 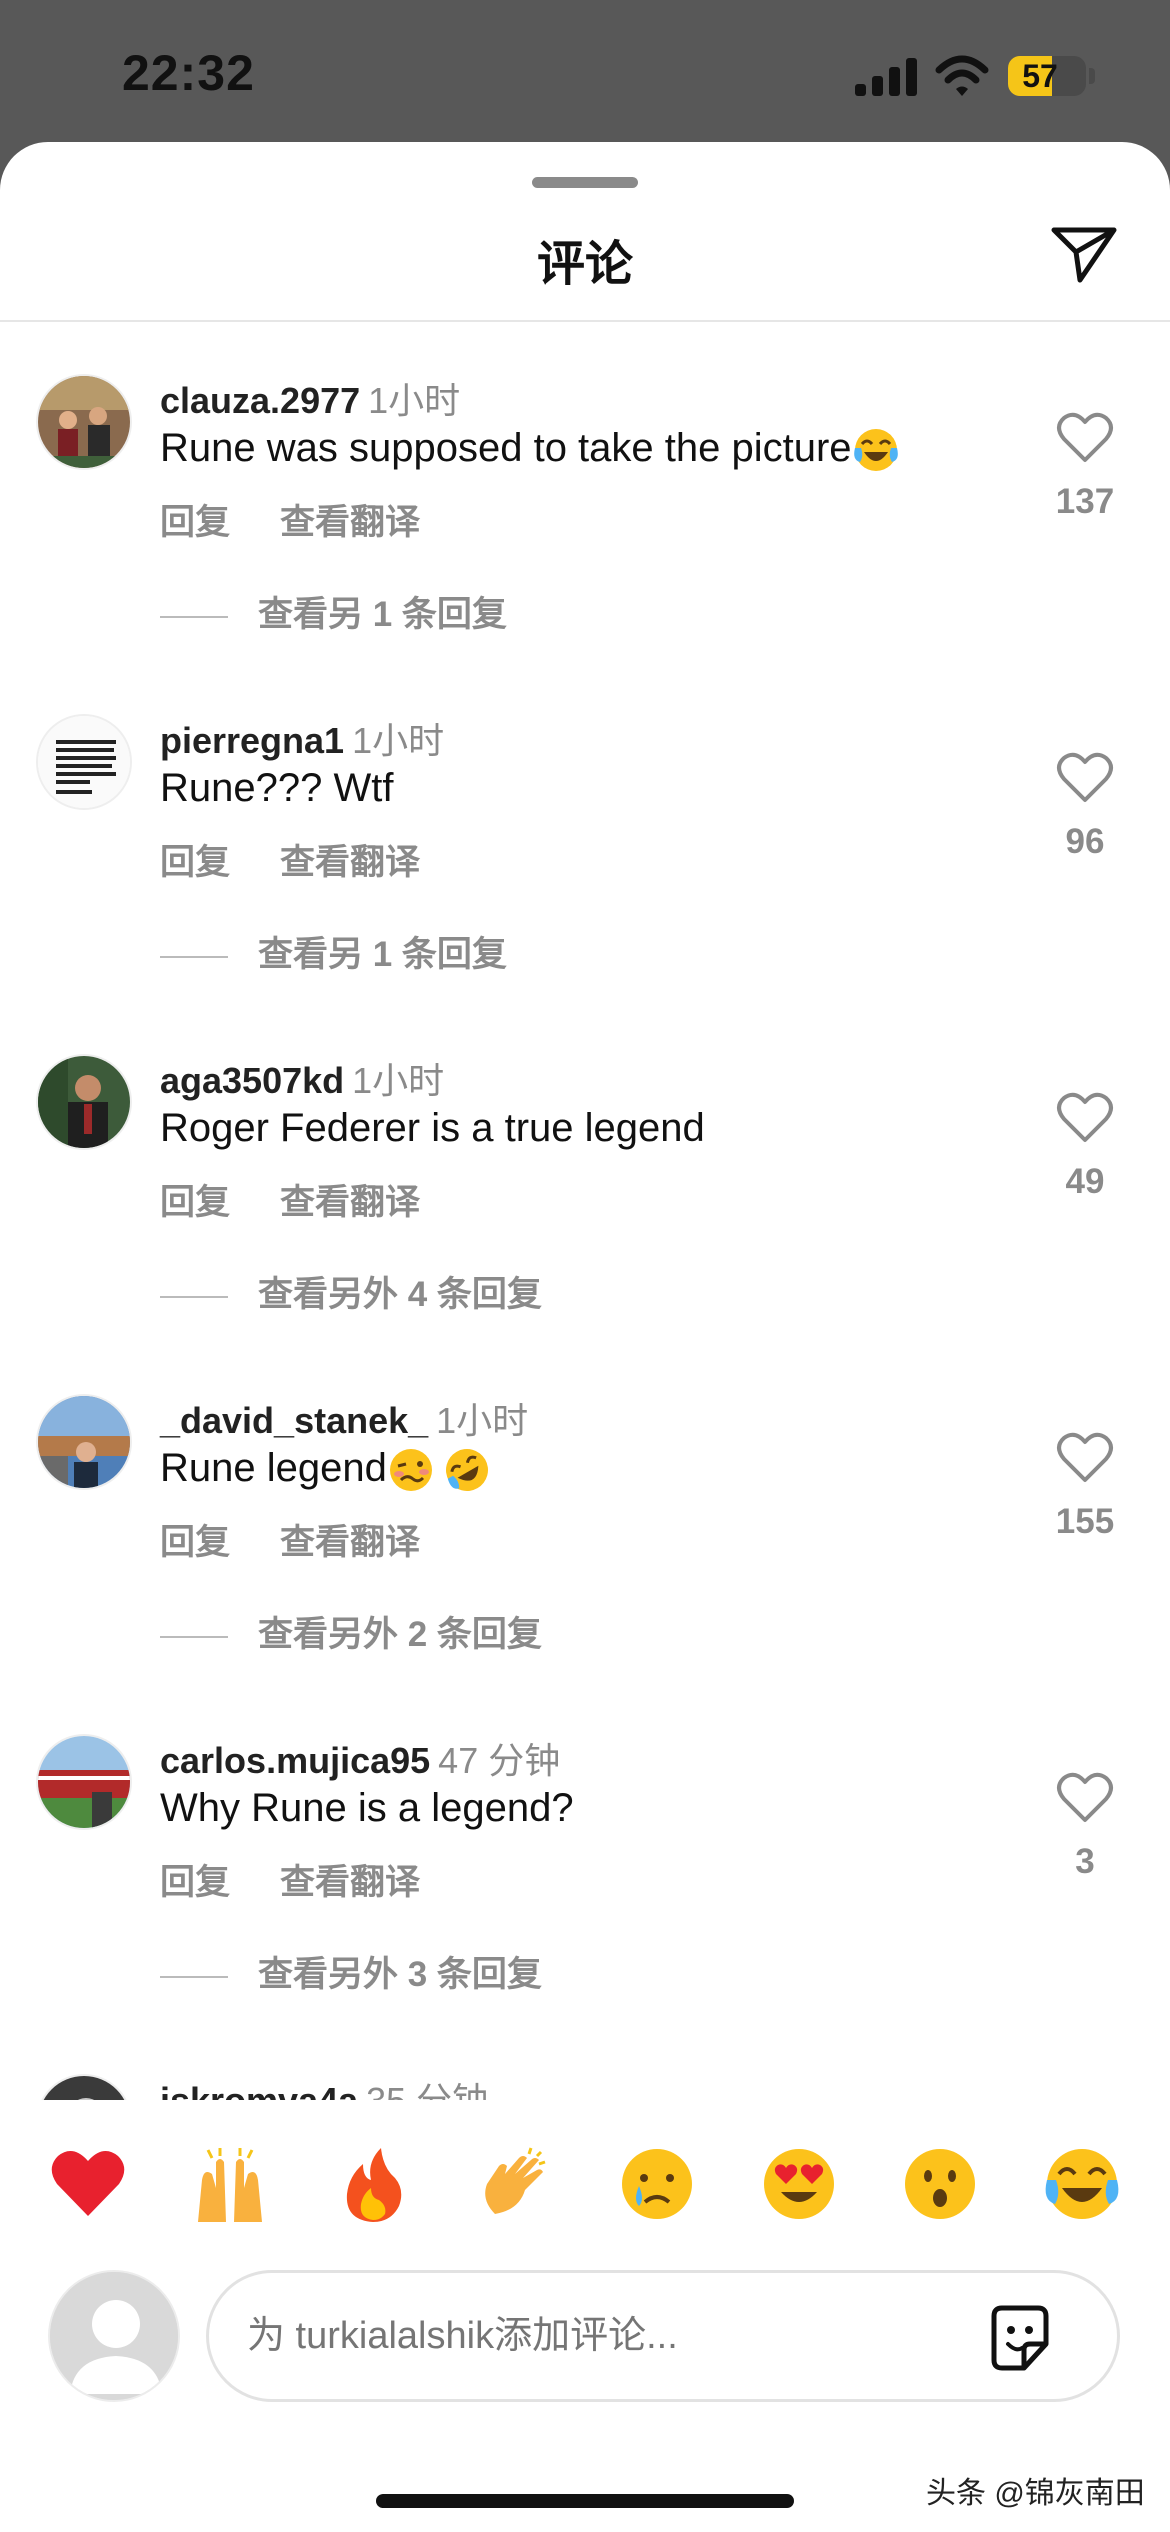 What do you see at coordinates (1085, 1521) in the screenshot?
I see `like-count: 155` at bounding box center [1085, 1521].